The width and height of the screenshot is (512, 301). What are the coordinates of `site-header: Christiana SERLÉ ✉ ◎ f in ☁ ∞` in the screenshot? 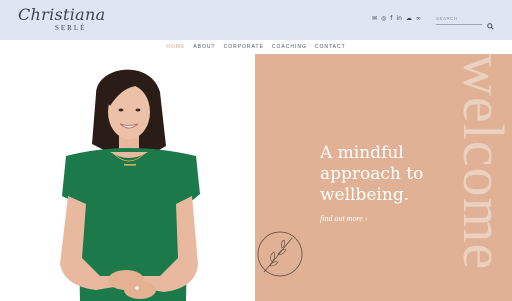 It's located at (256, 20).